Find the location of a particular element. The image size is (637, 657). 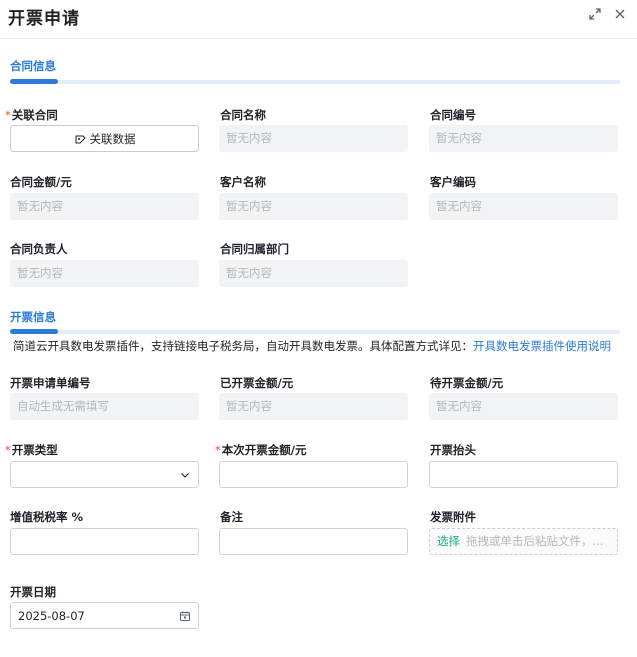

label-contract-dept: 合同归属部门 is located at coordinates (254, 249).